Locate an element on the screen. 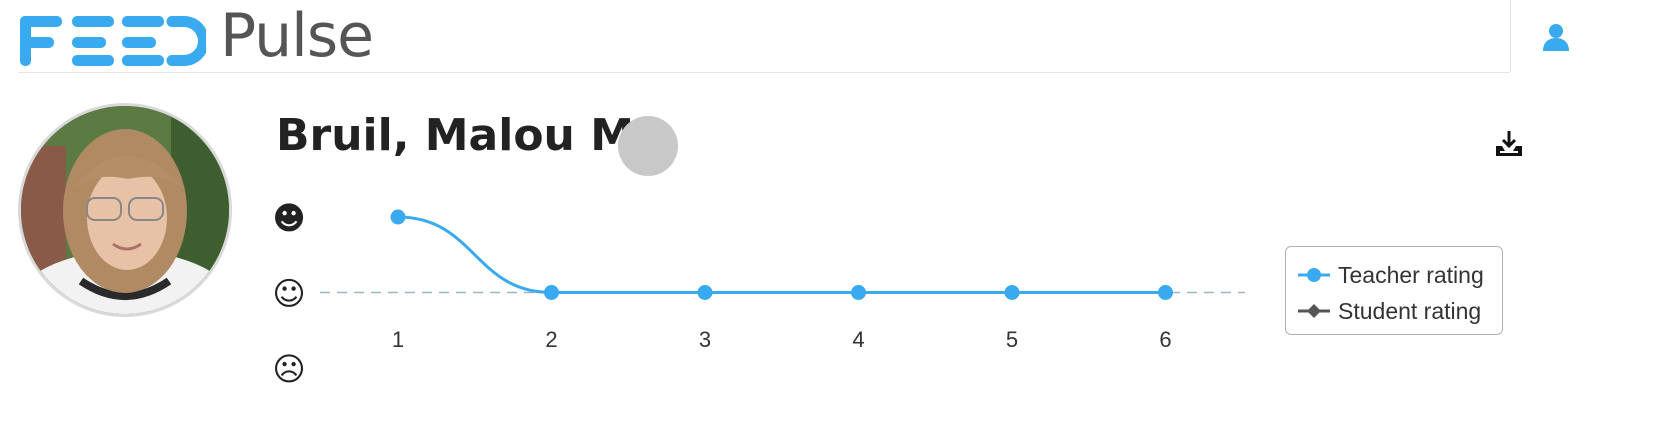 This screenshot has height=447, width=1672. download-button is located at coordinates (1509, 145).